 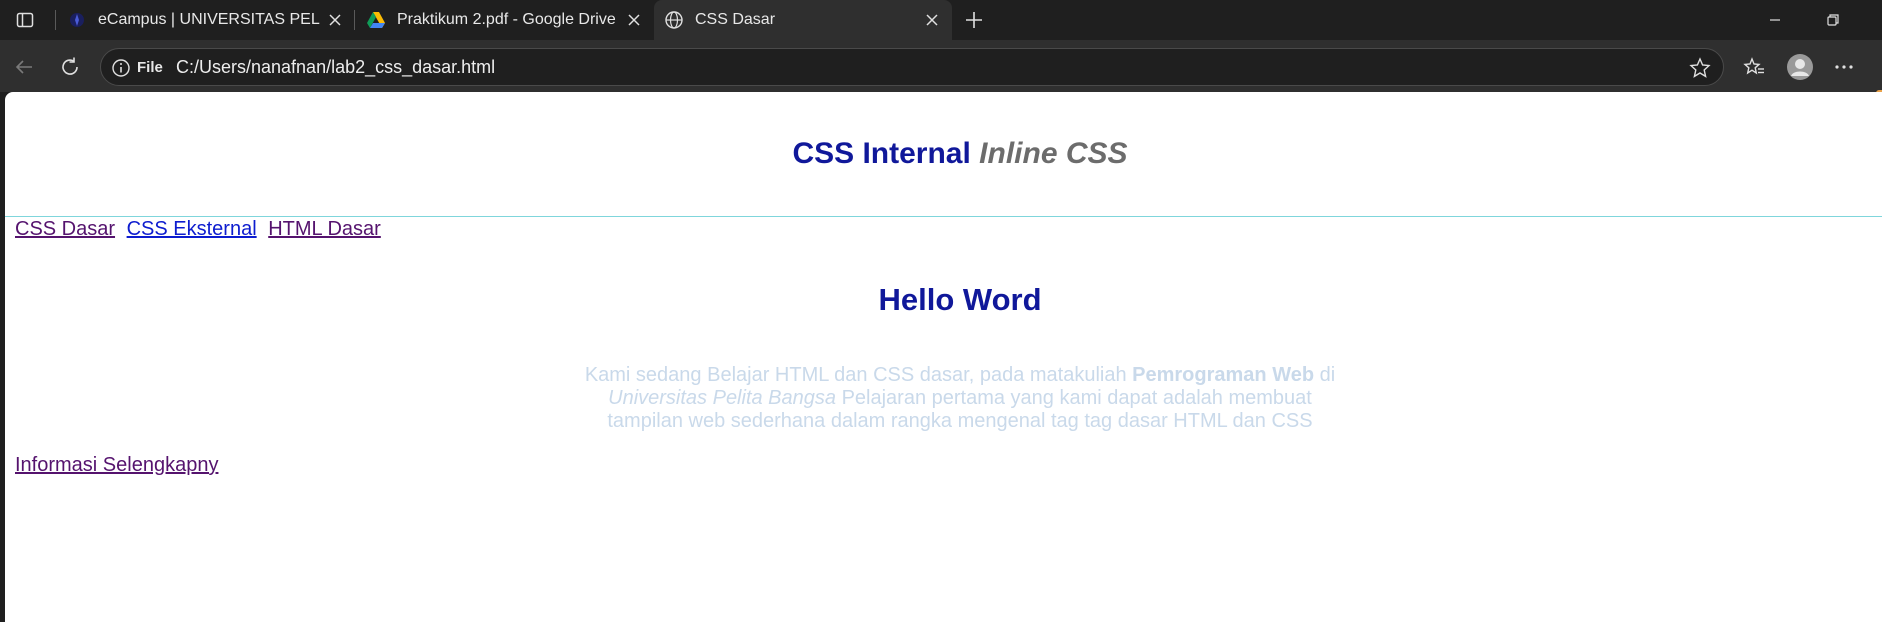 What do you see at coordinates (674, 20) in the screenshot?
I see `globe-icon` at bounding box center [674, 20].